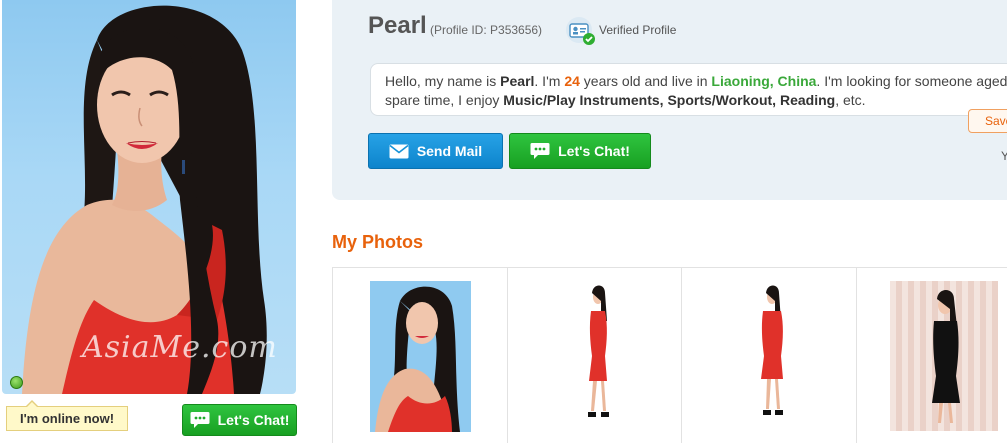  What do you see at coordinates (594, 151) in the screenshot?
I see `lets-chat-label: Let's Chat!` at bounding box center [594, 151].